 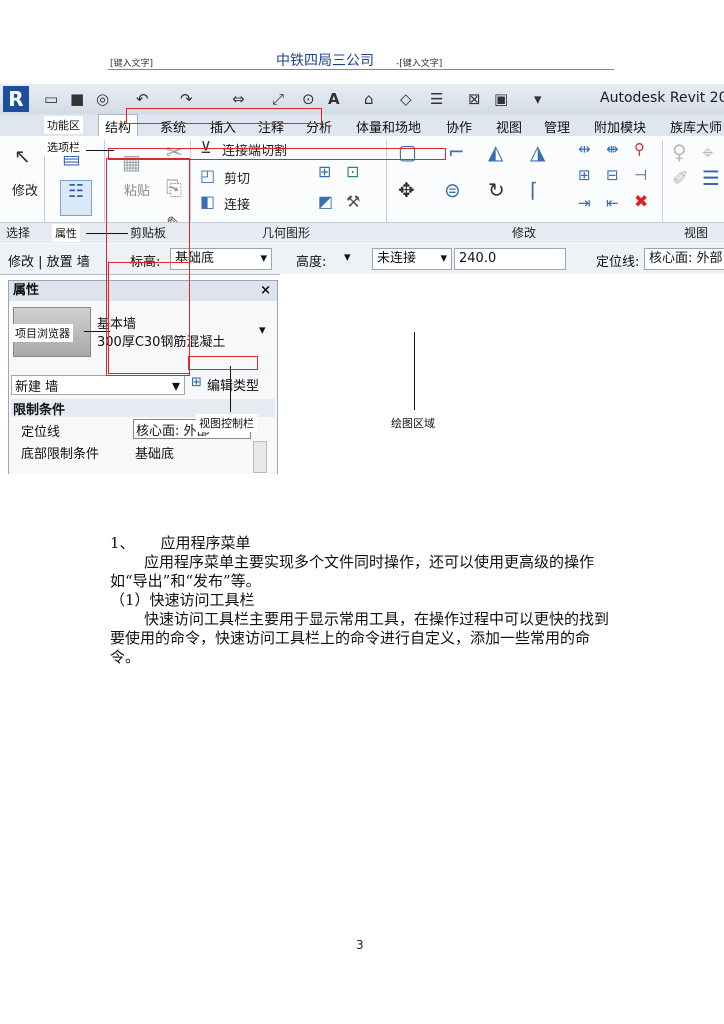 I want to click on delete-icon: ✖, so click(x=641, y=202).